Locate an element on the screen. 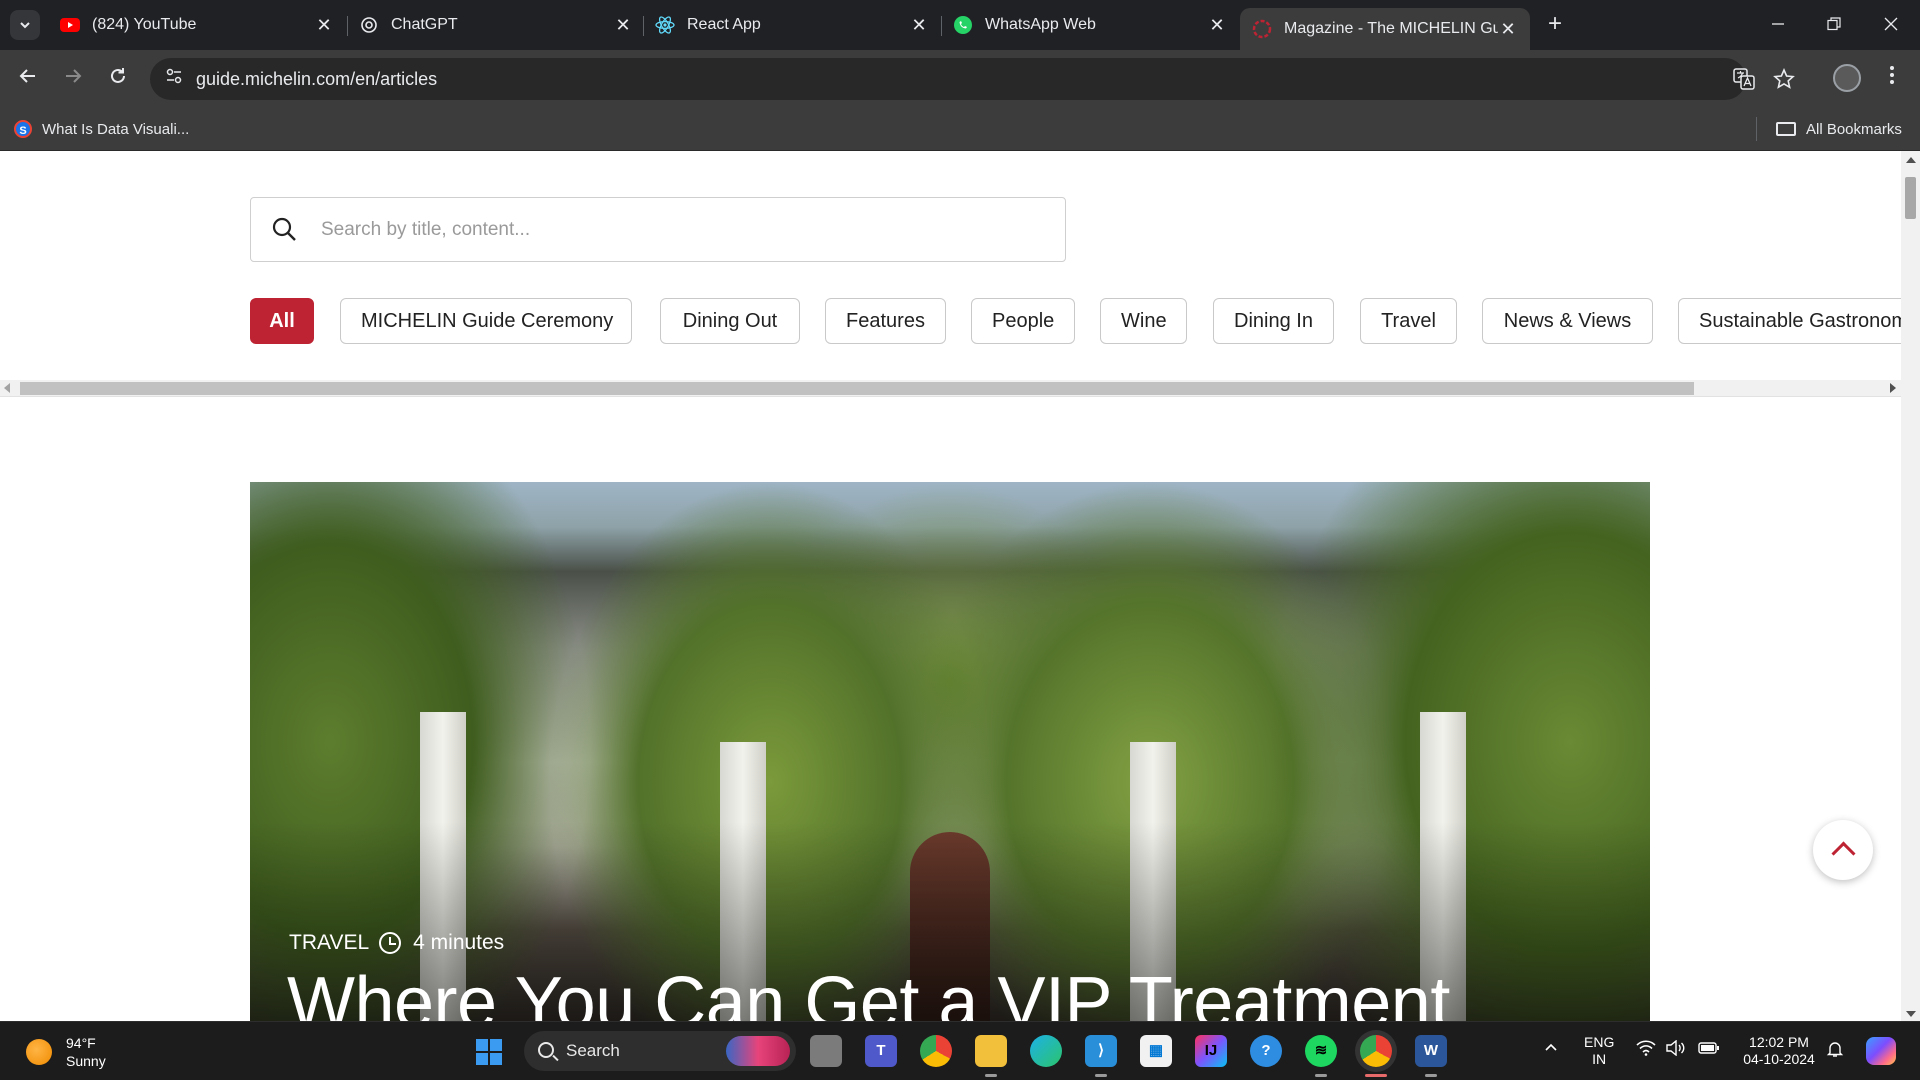 The width and height of the screenshot is (1920, 1080). vscode-icon: ⟩ is located at coordinates (1101, 1051).